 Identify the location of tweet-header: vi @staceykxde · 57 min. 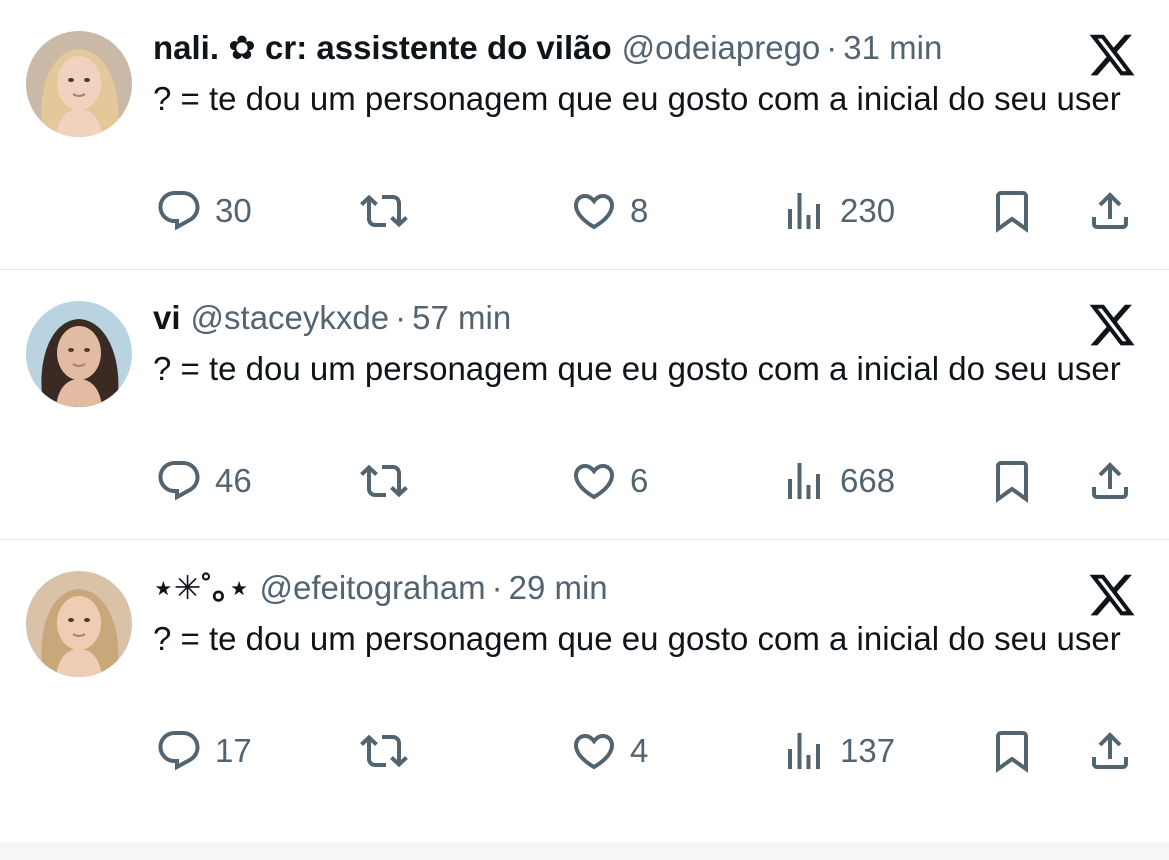
(332, 318).